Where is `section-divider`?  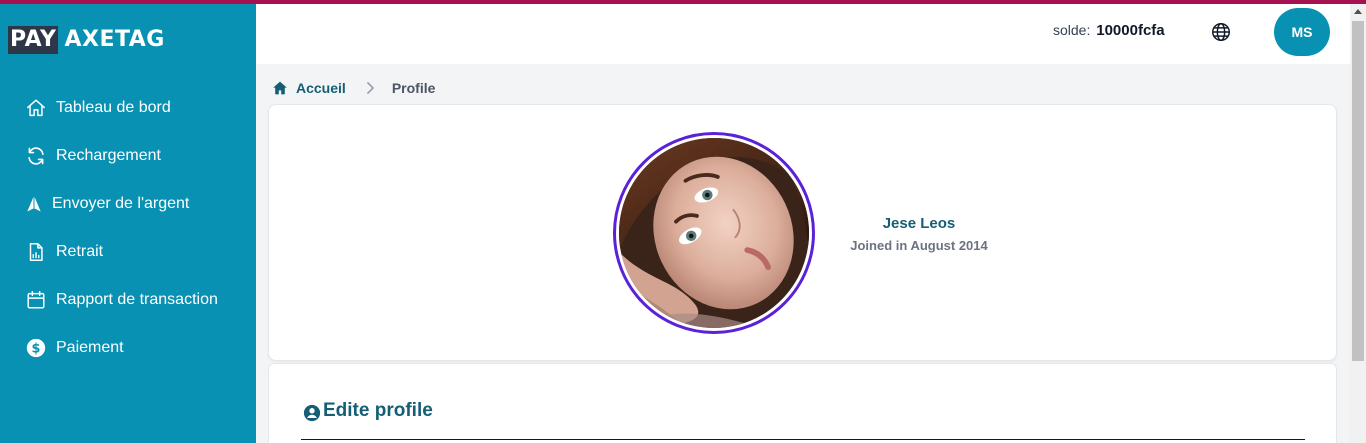 section-divider is located at coordinates (803, 439).